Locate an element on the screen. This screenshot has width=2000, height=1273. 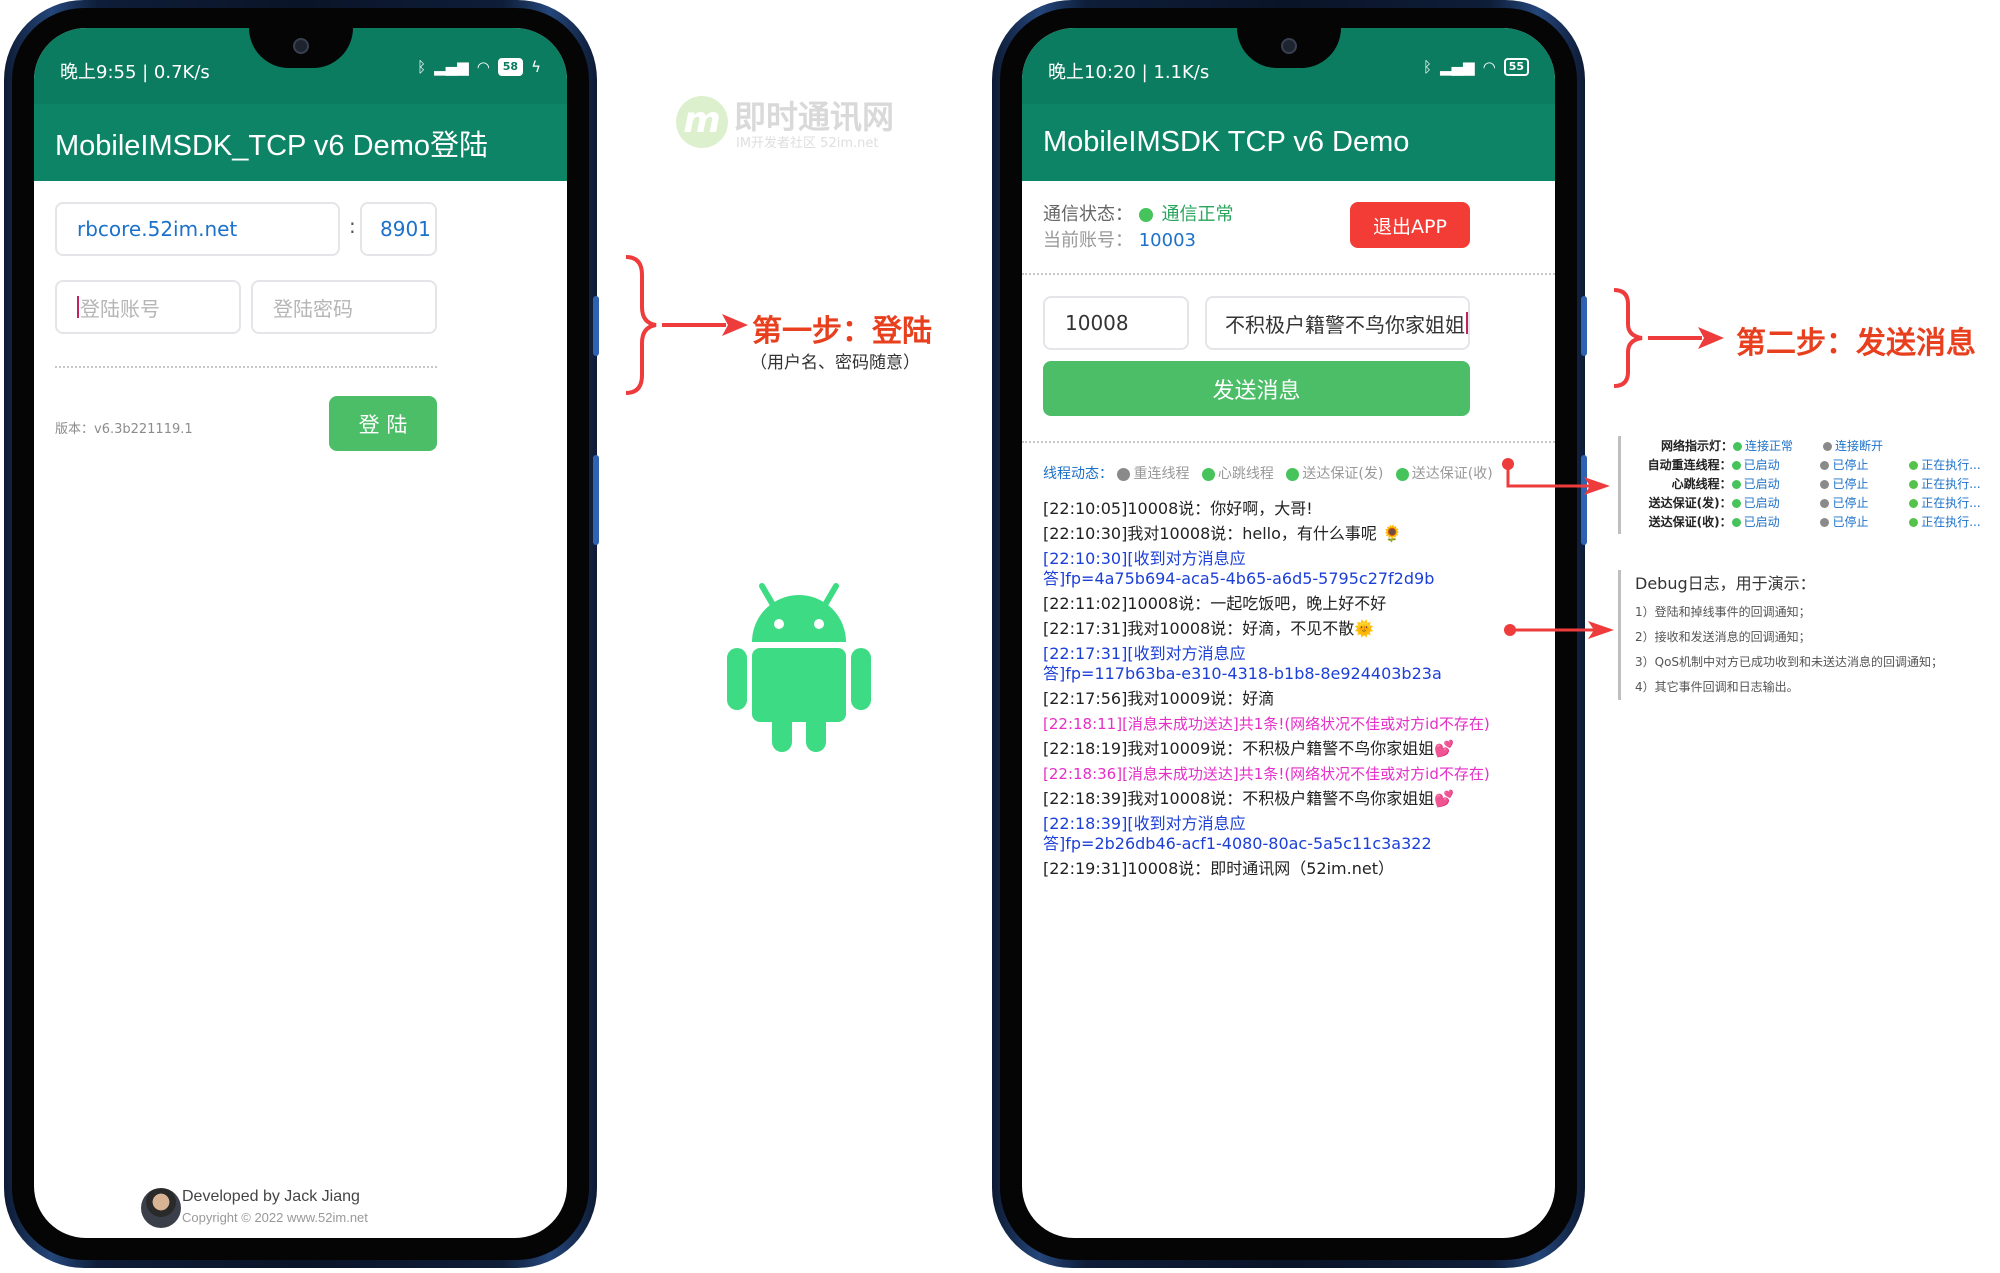
developer-credit: Developed by Jack Jiang is located at coordinates (271, 1196).